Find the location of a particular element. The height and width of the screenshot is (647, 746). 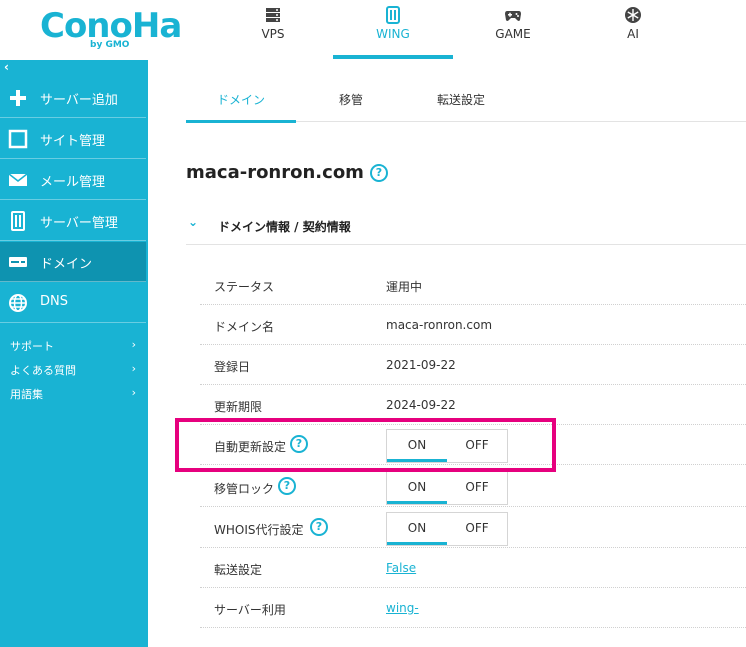

server-icon is located at coordinates (273, 15).